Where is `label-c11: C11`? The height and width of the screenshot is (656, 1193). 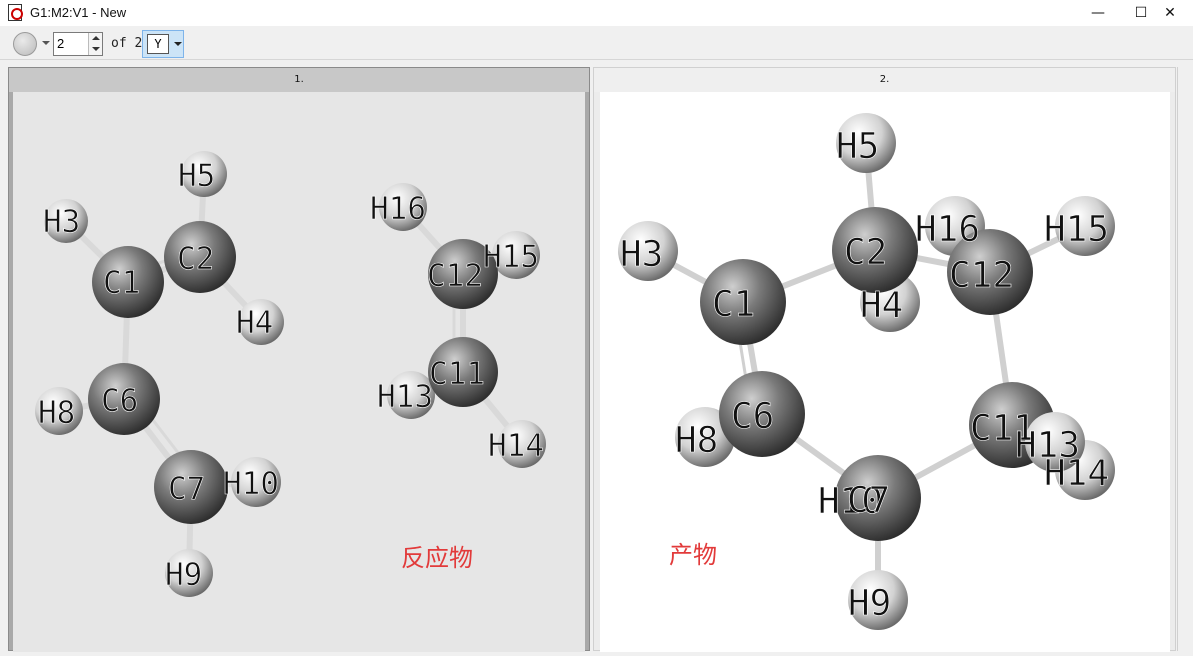
label-c11: C11 is located at coordinates (457, 374).